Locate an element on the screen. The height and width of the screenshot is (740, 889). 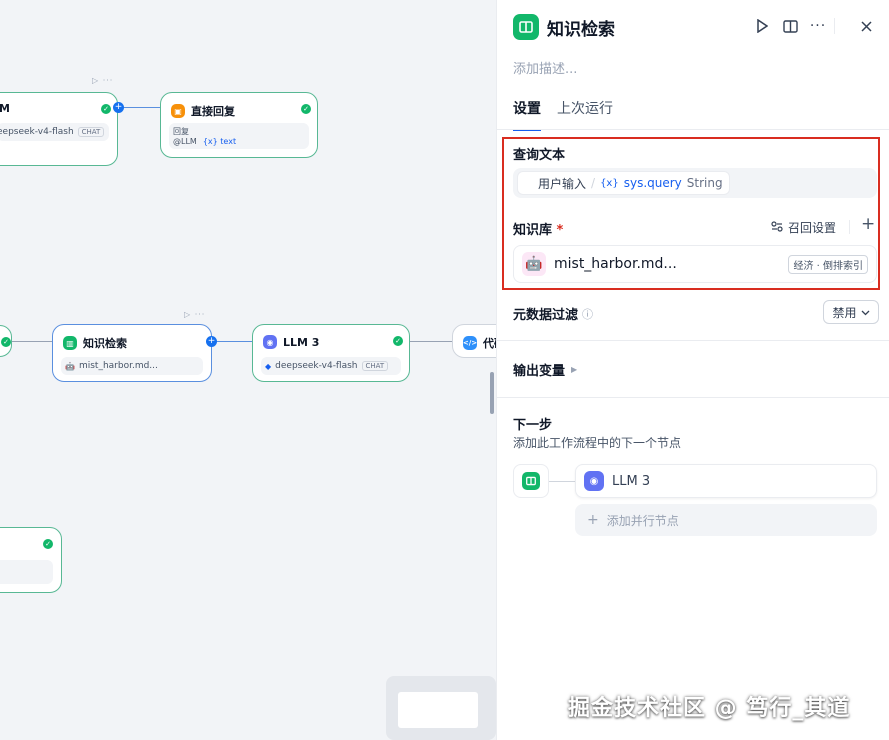
more-icon: ··· is located at coordinates (818, 26).